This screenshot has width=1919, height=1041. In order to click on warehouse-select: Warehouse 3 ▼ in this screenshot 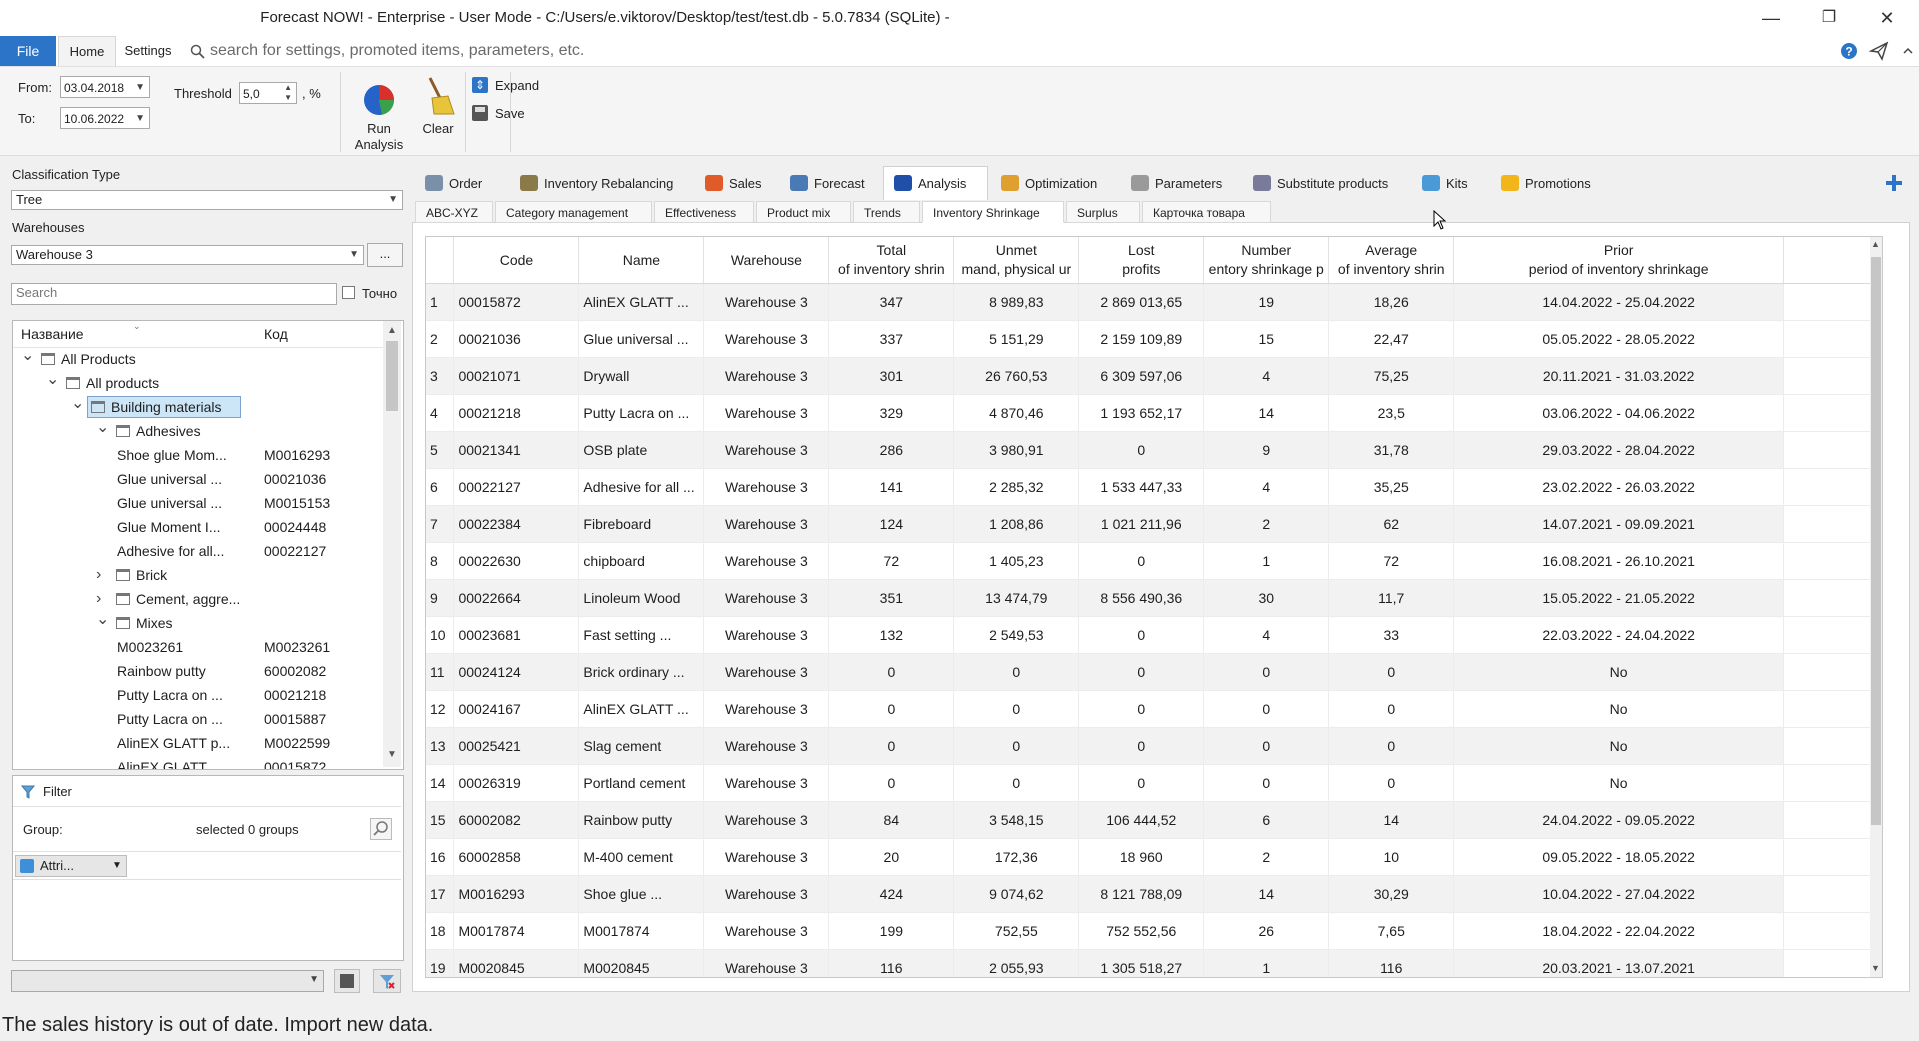, I will do `click(187, 255)`.